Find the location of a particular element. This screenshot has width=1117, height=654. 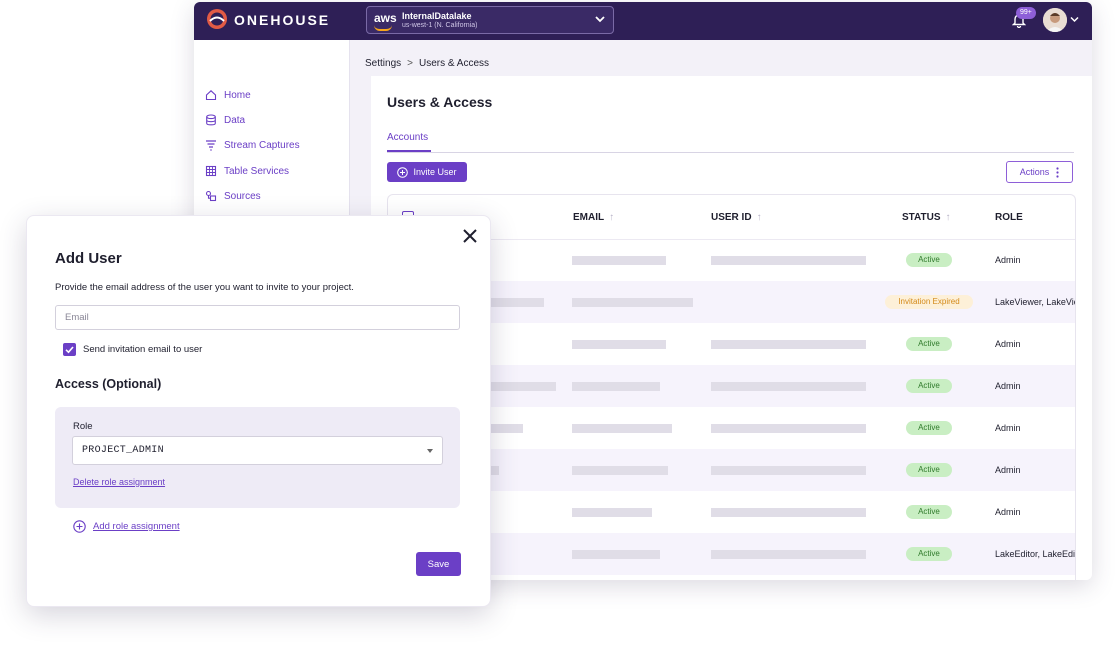

close-icon is located at coordinates (470, 236).